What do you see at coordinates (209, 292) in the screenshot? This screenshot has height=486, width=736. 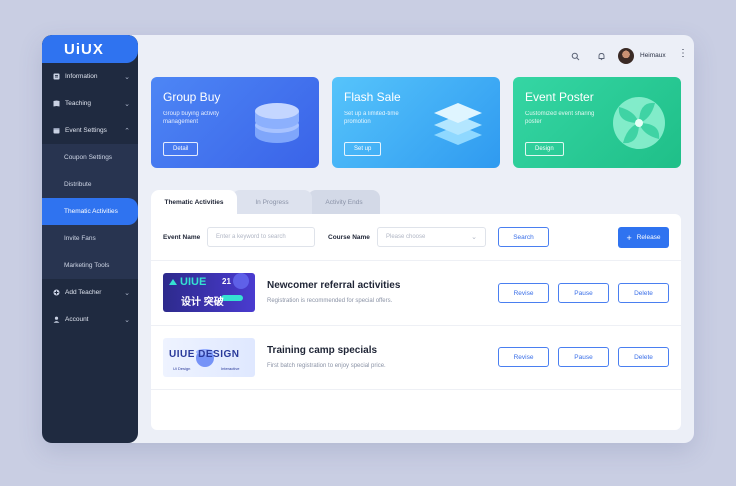 I see `activity-thumbnail: UIUE 21 设计 突破` at bounding box center [209, 292].